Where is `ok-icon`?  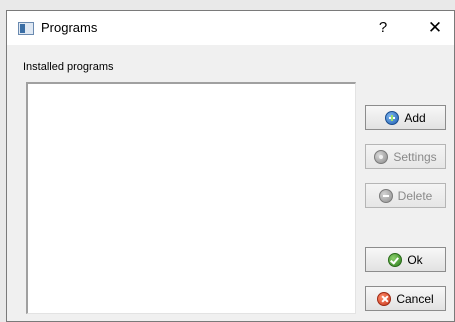 ok-icon is located at coordinates (395, 259).